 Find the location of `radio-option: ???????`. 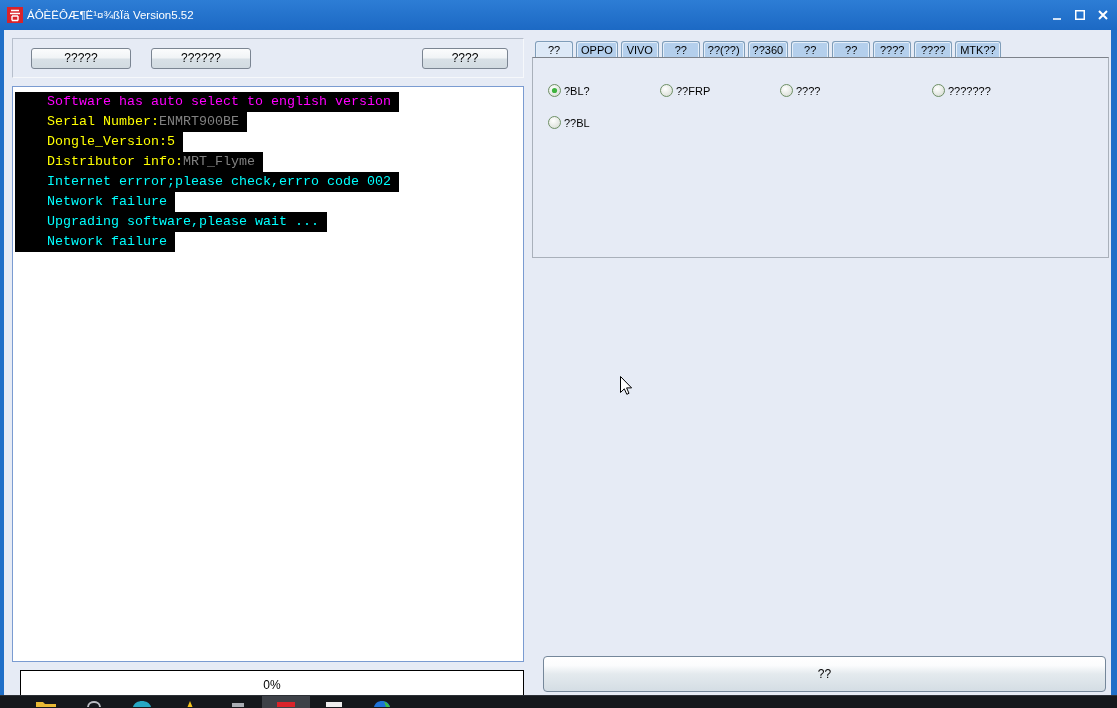

radio-option: ??????? is located at coordinates (961, 90).